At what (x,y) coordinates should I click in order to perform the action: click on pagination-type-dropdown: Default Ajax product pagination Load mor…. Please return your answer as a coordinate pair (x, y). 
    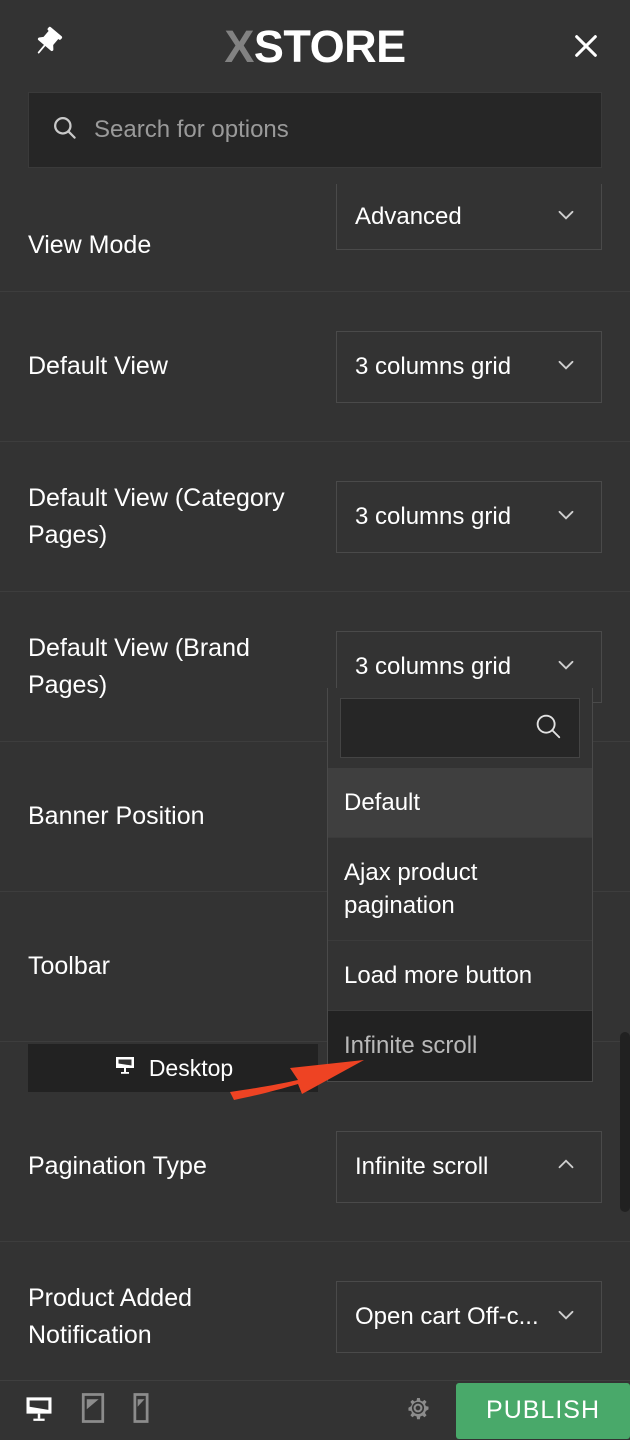
    Looking at the image, I should click on (460, 885).